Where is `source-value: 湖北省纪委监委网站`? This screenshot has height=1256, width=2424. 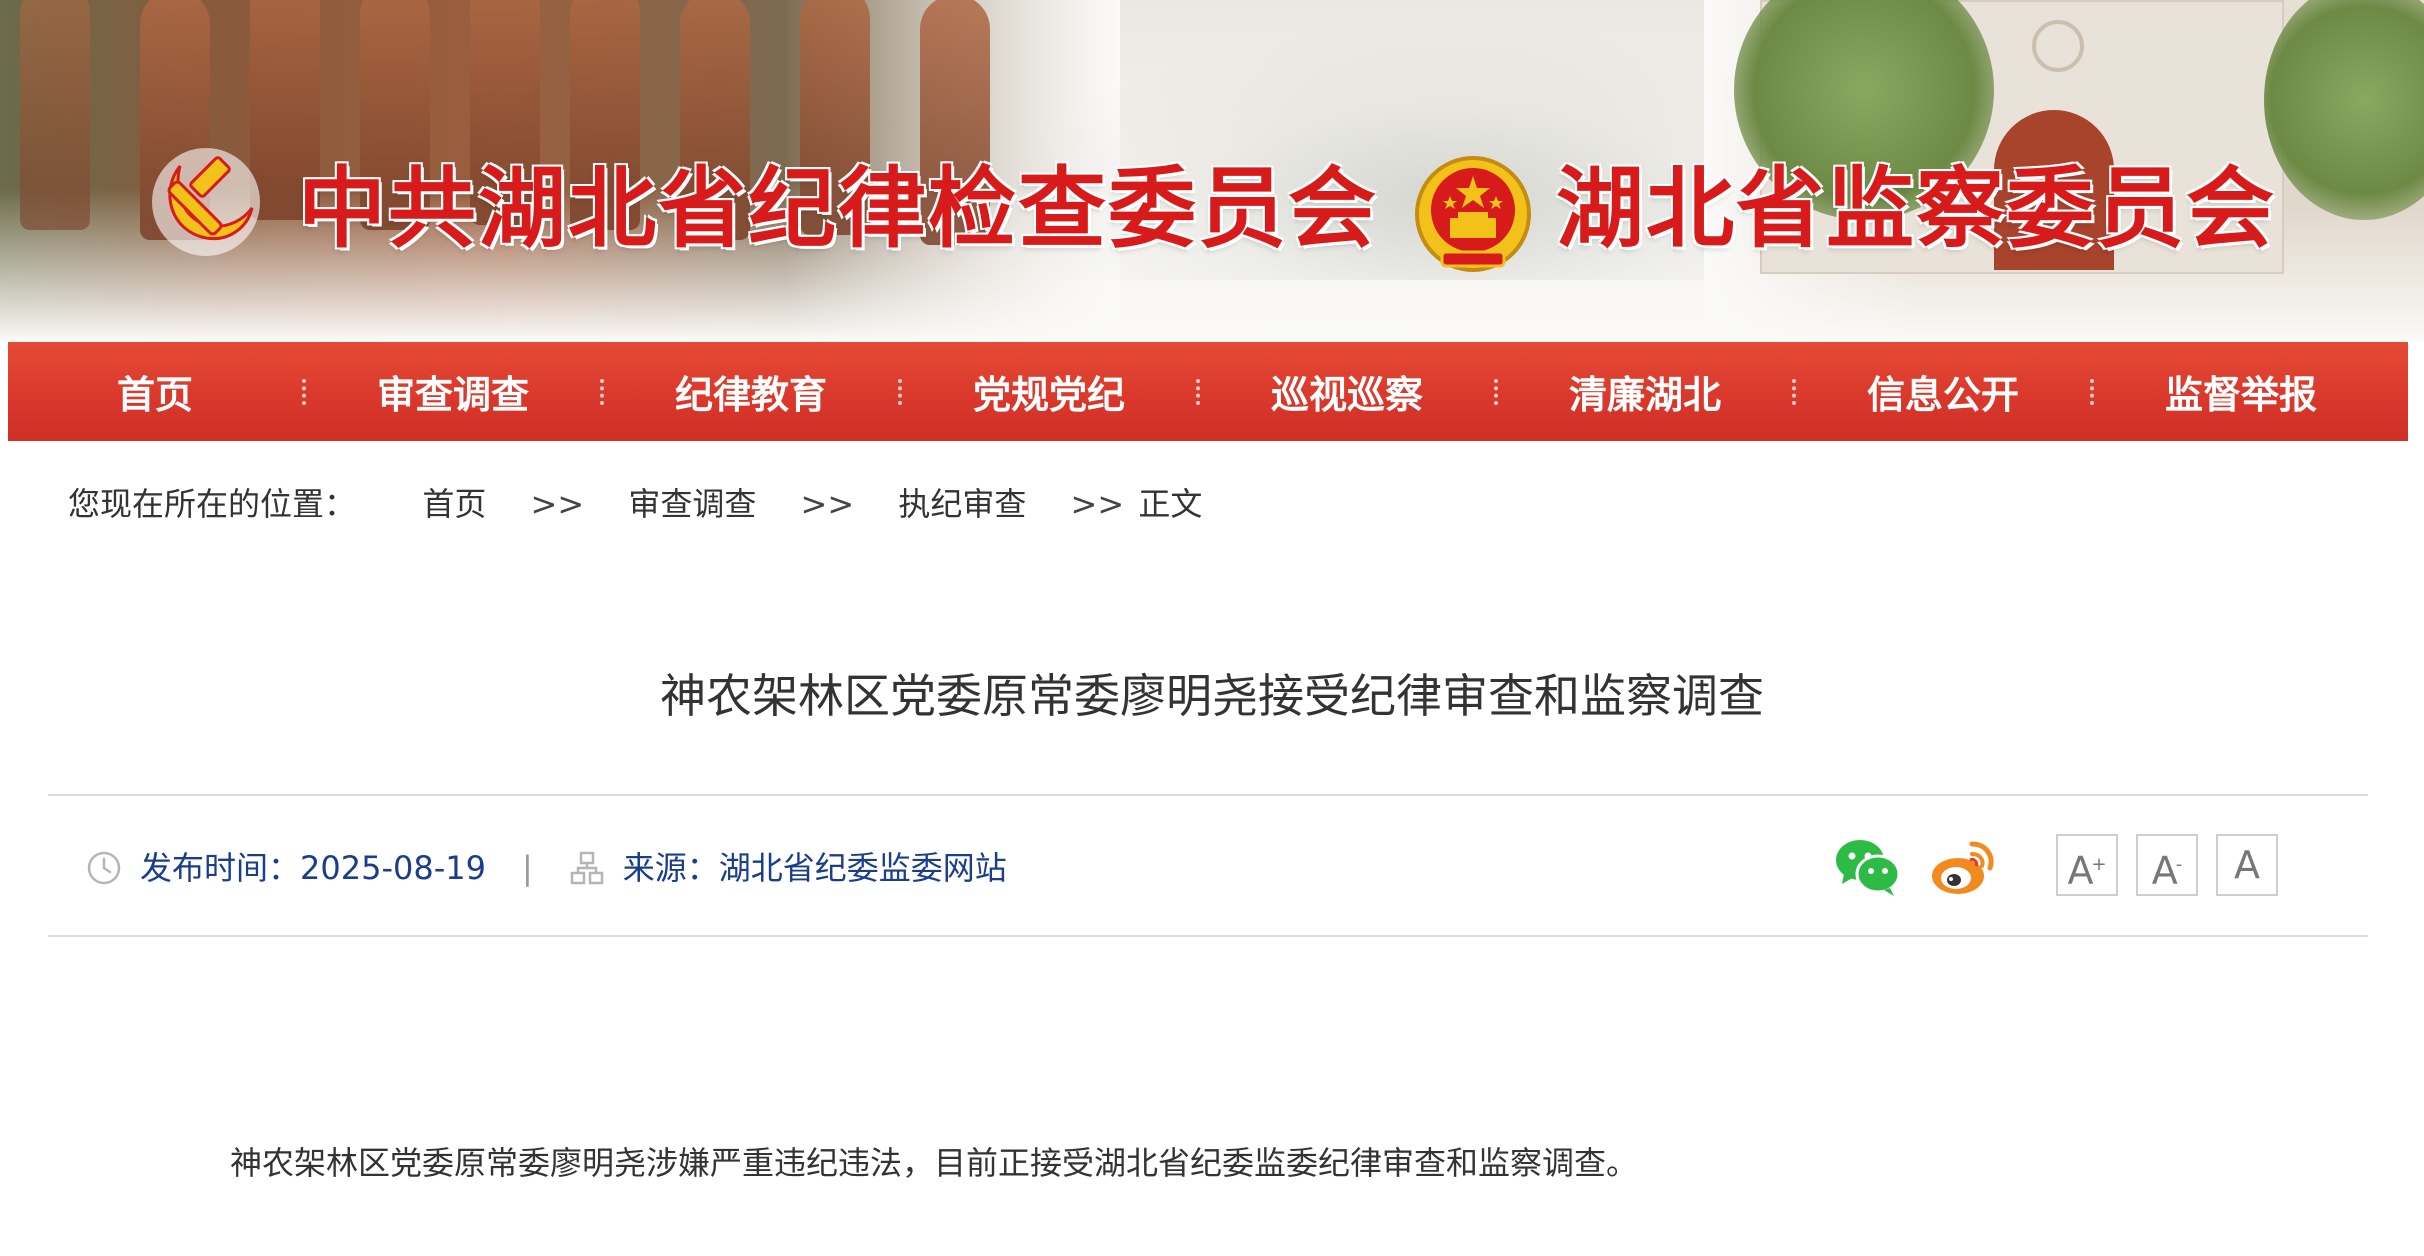 source-value: 湖北省纪委监委网站 is located at coordinates (862, 868).